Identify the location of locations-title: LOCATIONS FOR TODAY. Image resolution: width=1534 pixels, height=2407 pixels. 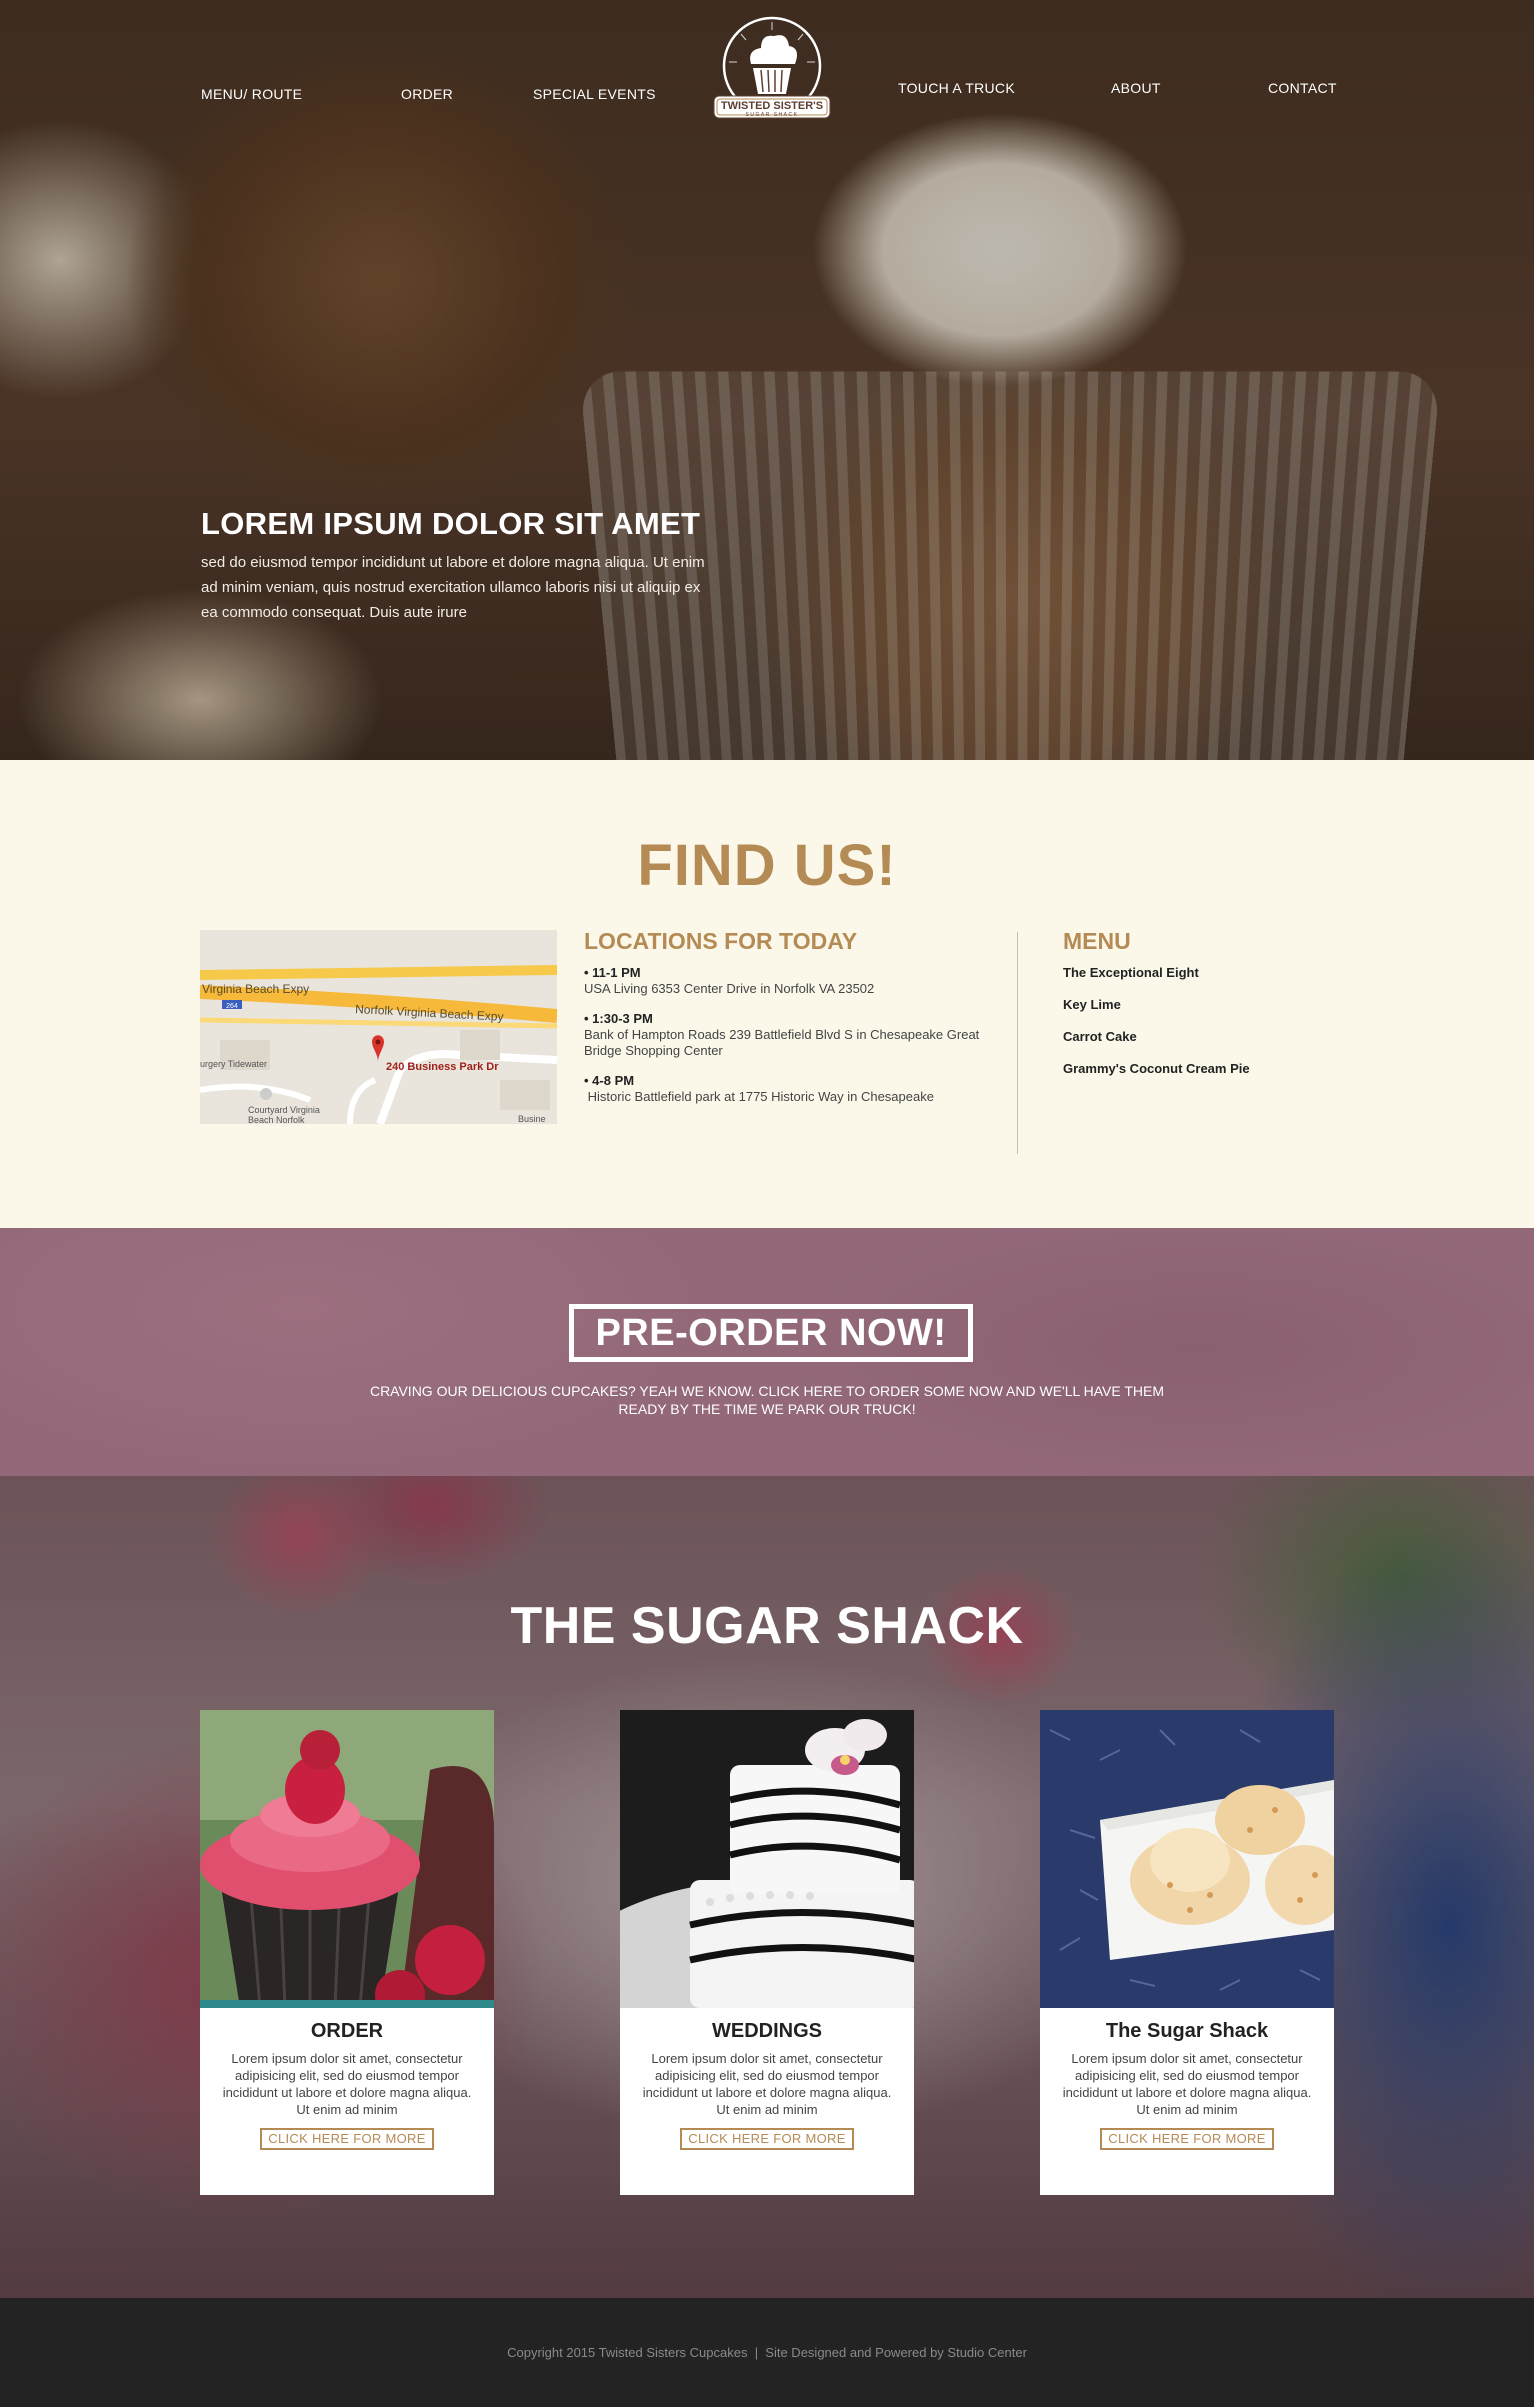
(721, 941).